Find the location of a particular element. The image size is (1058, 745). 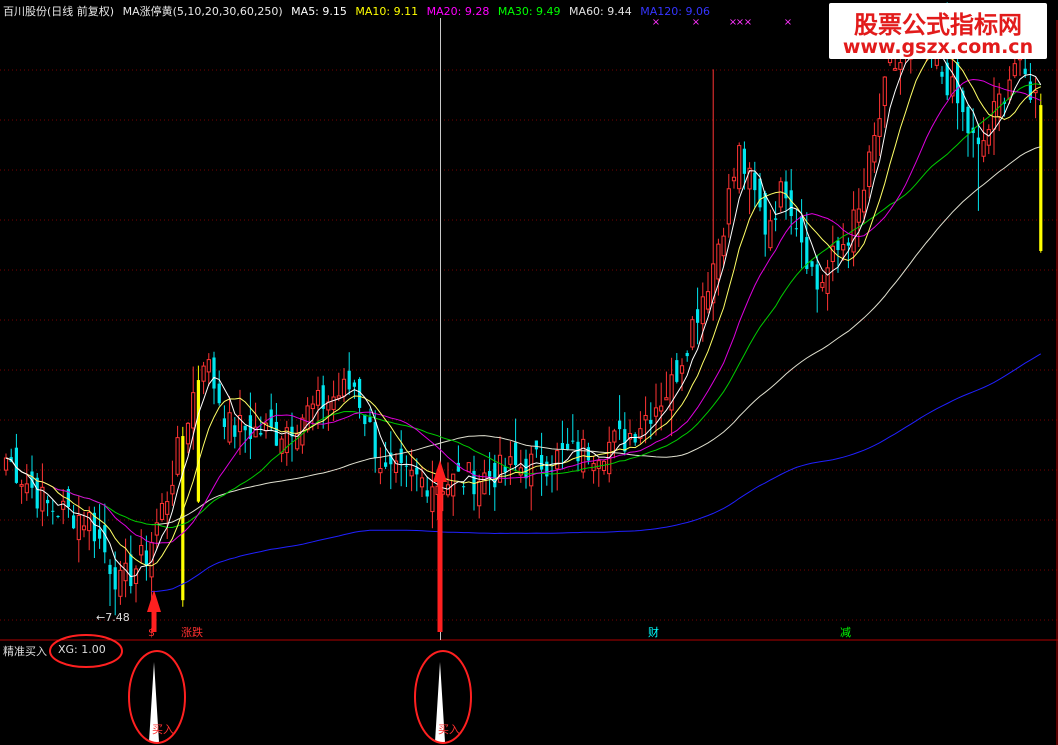

watermark-logo: 股票公式指标网 www.gszx.com.cn is located at coordinates (938, 31).